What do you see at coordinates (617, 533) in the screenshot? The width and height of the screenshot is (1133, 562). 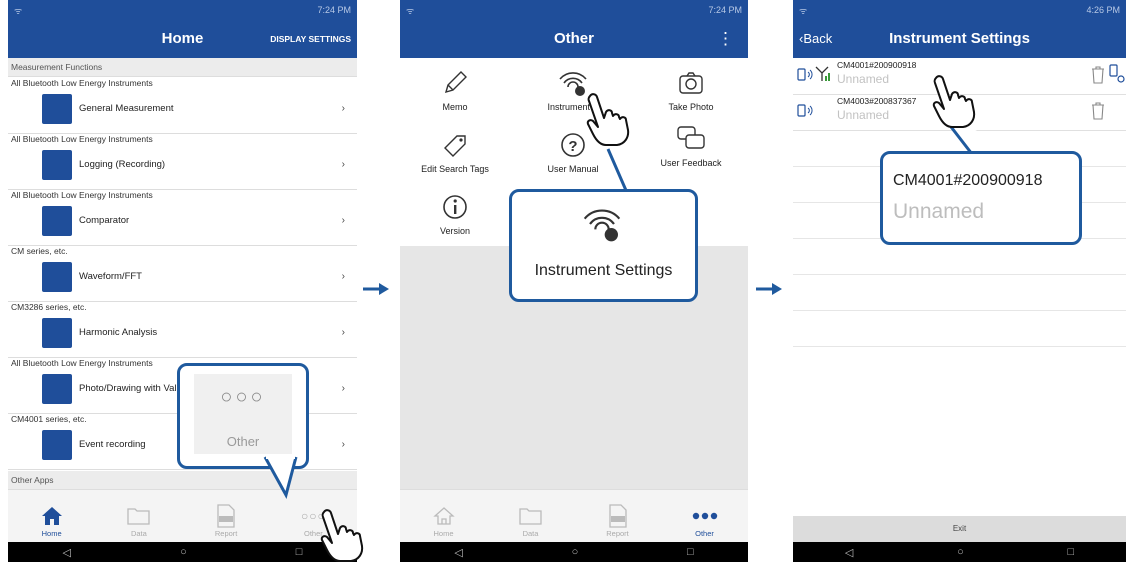 I see `tab-report-label: Report` at bounding box center [617, 533].